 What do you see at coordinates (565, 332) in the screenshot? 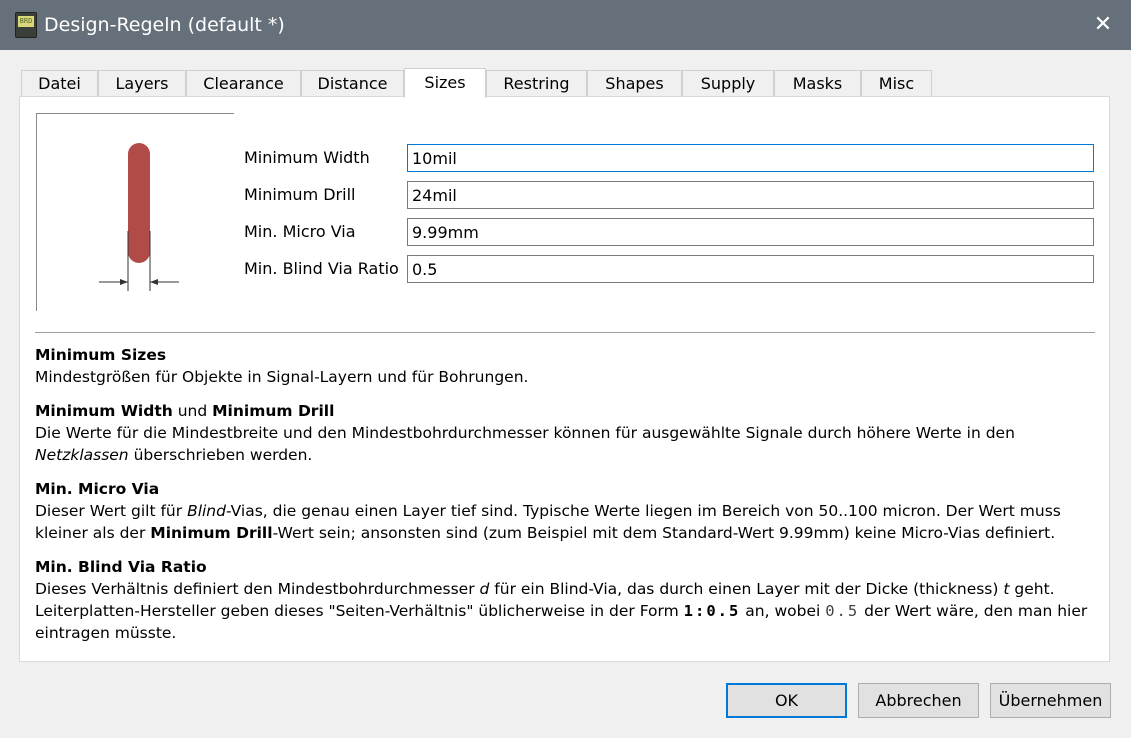
I see `separator` at bounding box center [565, 332].